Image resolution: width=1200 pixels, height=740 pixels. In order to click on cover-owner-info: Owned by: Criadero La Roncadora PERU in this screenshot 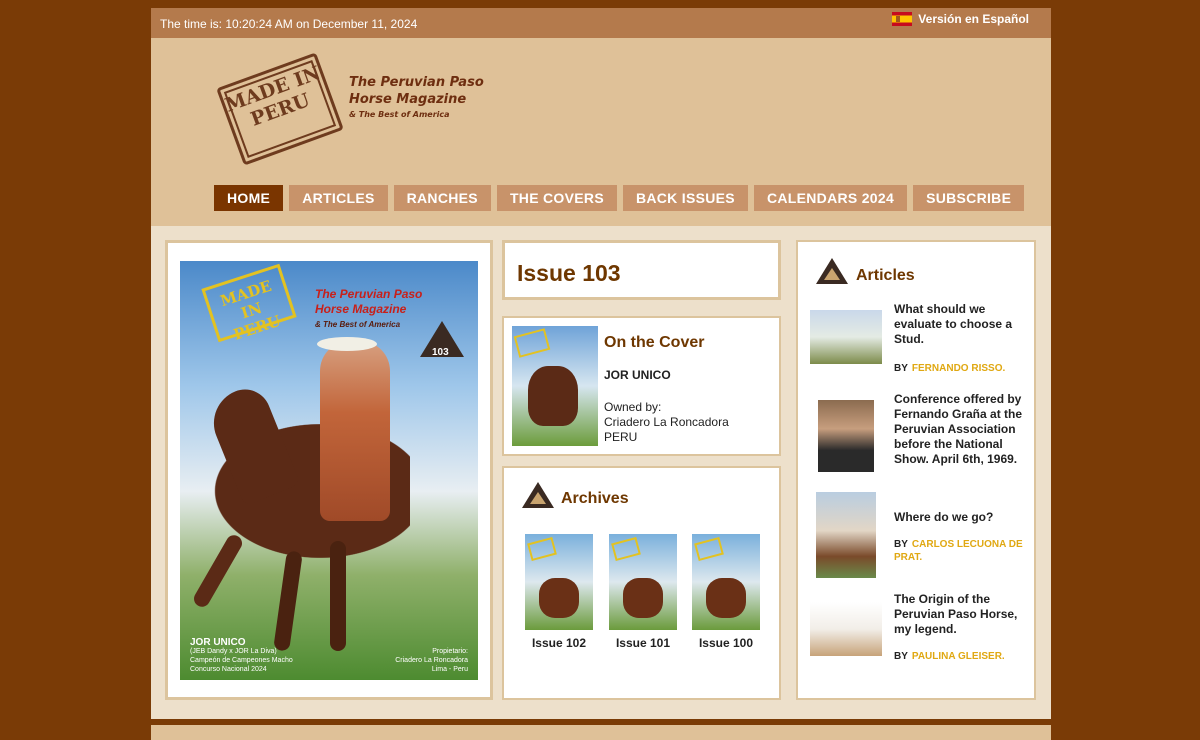, I will do `click(666, 422)`.